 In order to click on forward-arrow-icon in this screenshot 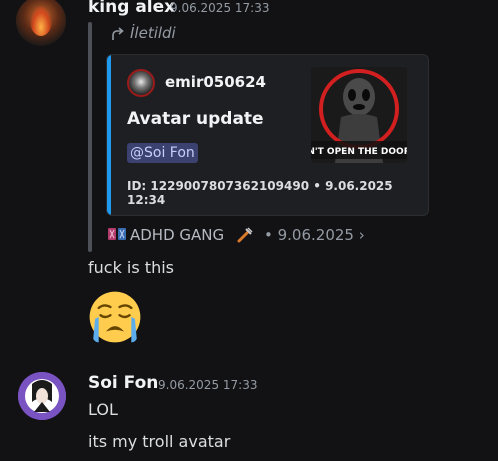, I will do `click(118, 33)`.